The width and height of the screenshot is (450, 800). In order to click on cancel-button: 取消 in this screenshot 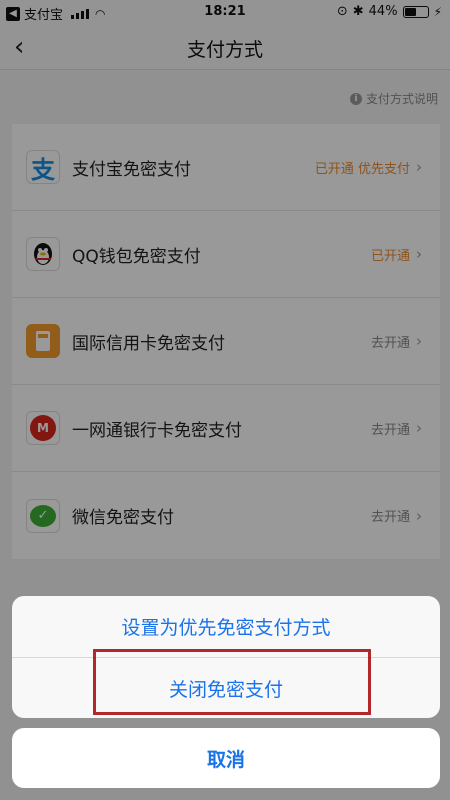, I will do `click(226, 758)`.